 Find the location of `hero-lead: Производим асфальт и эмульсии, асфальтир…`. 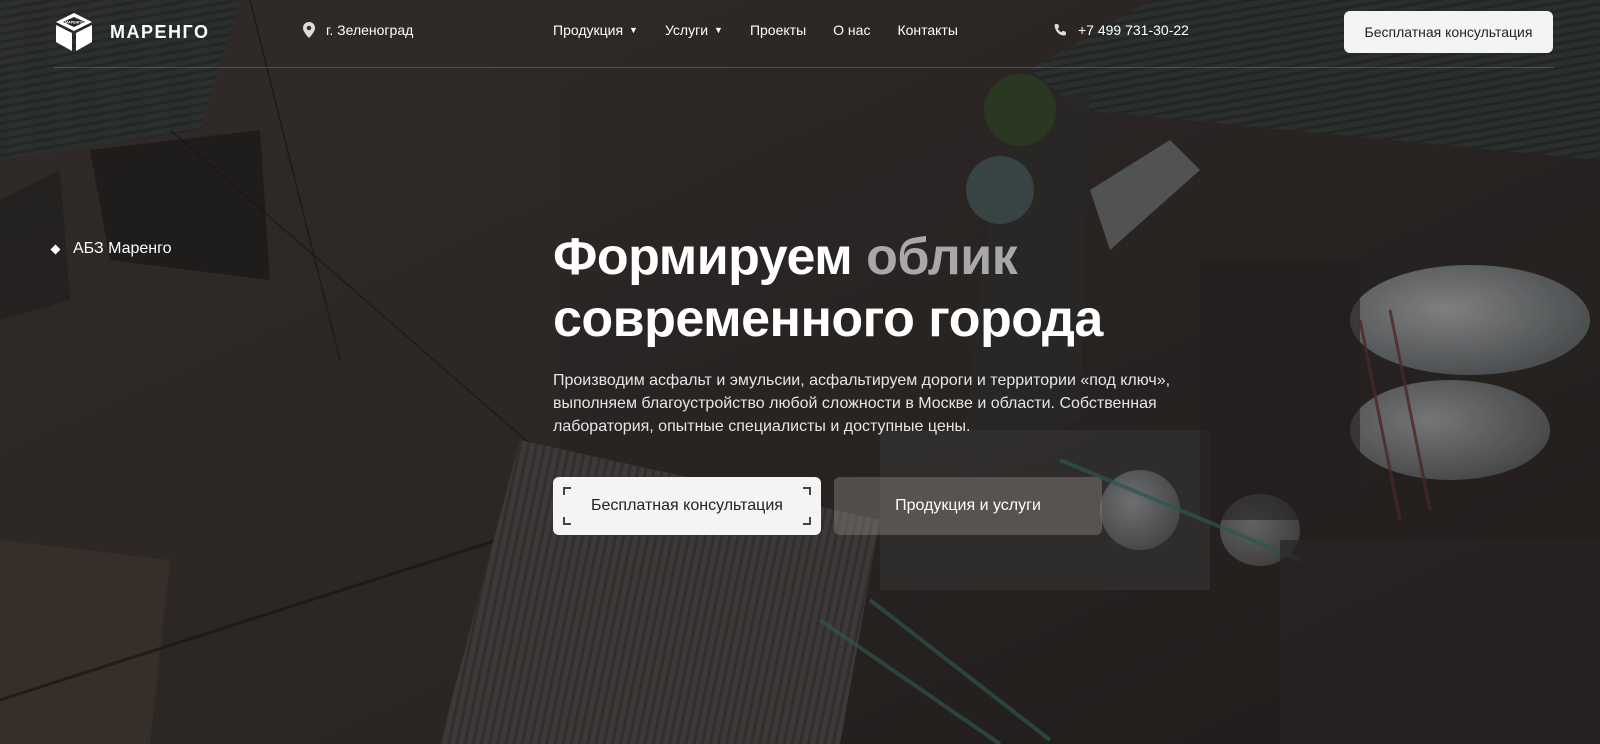

hero-lead: Производим асфальт и эмульсии, асфальтир… is located at coordinates (862, 403).